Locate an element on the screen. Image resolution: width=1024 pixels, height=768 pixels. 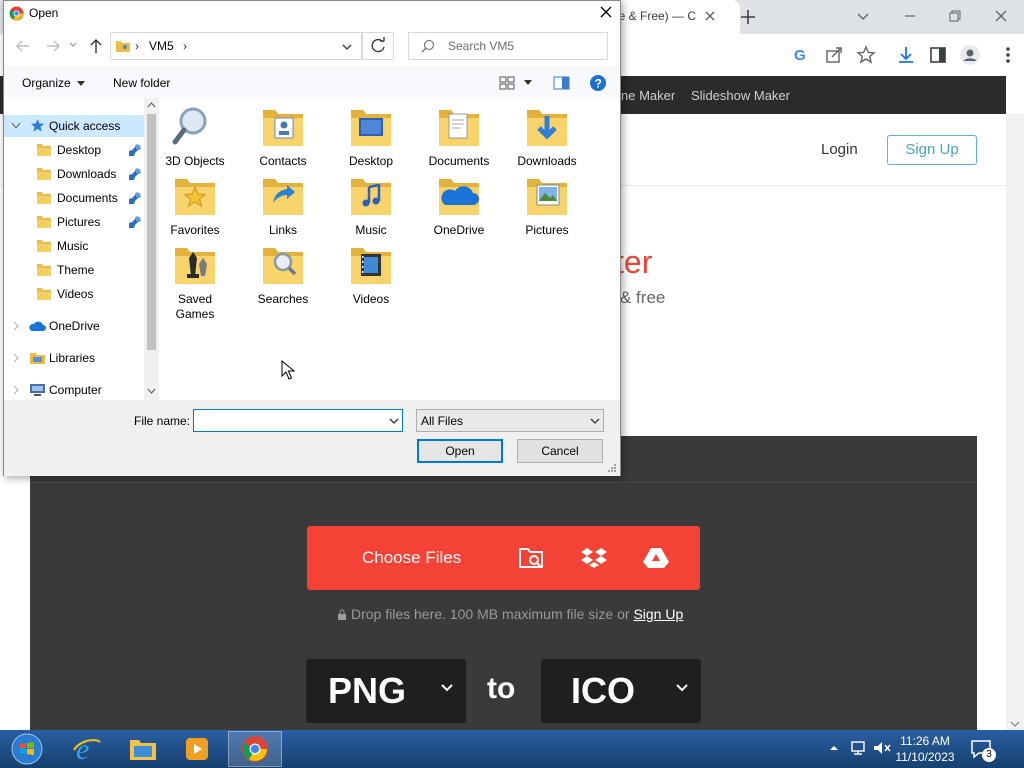
open-button: Open is located at coordinates (460, 451).